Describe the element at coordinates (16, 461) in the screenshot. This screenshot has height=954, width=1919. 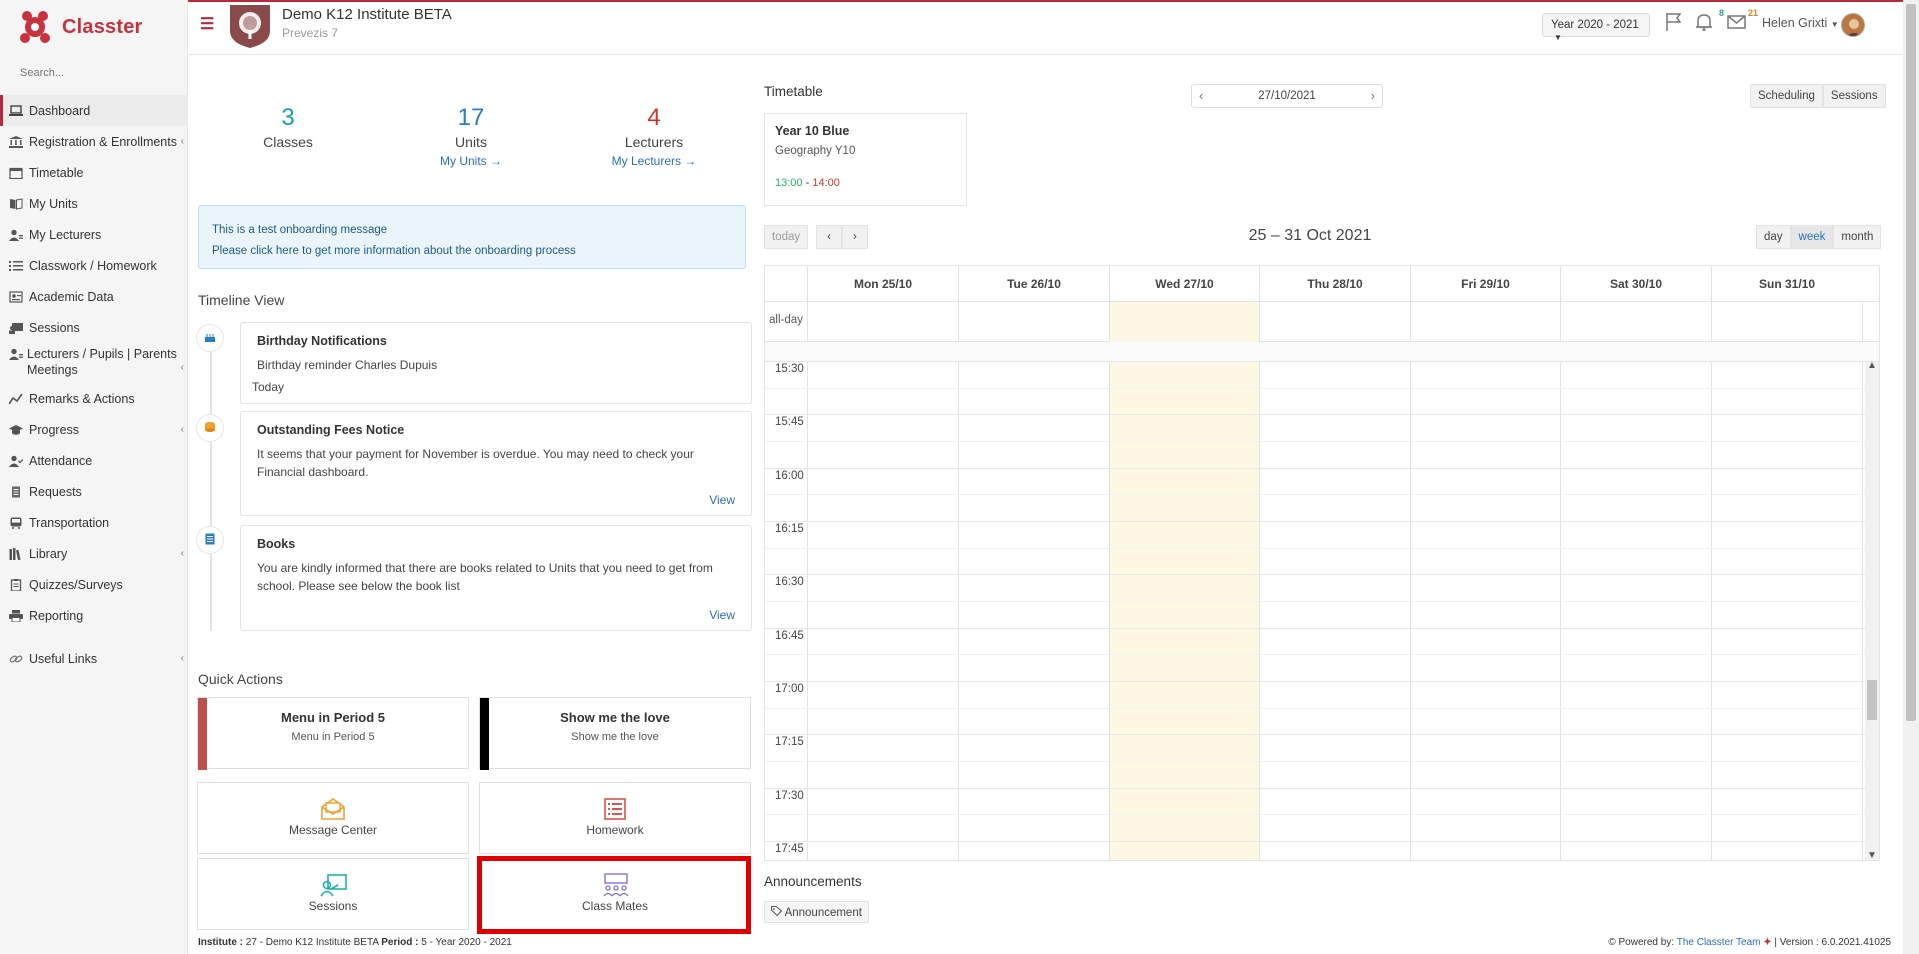
I see `user-check-icon` at that location.